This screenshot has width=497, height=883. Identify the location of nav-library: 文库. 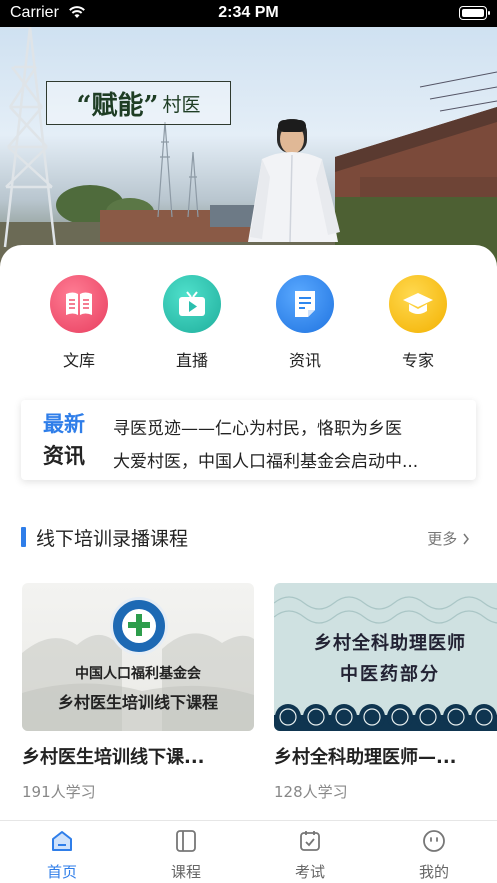
(79, 323).